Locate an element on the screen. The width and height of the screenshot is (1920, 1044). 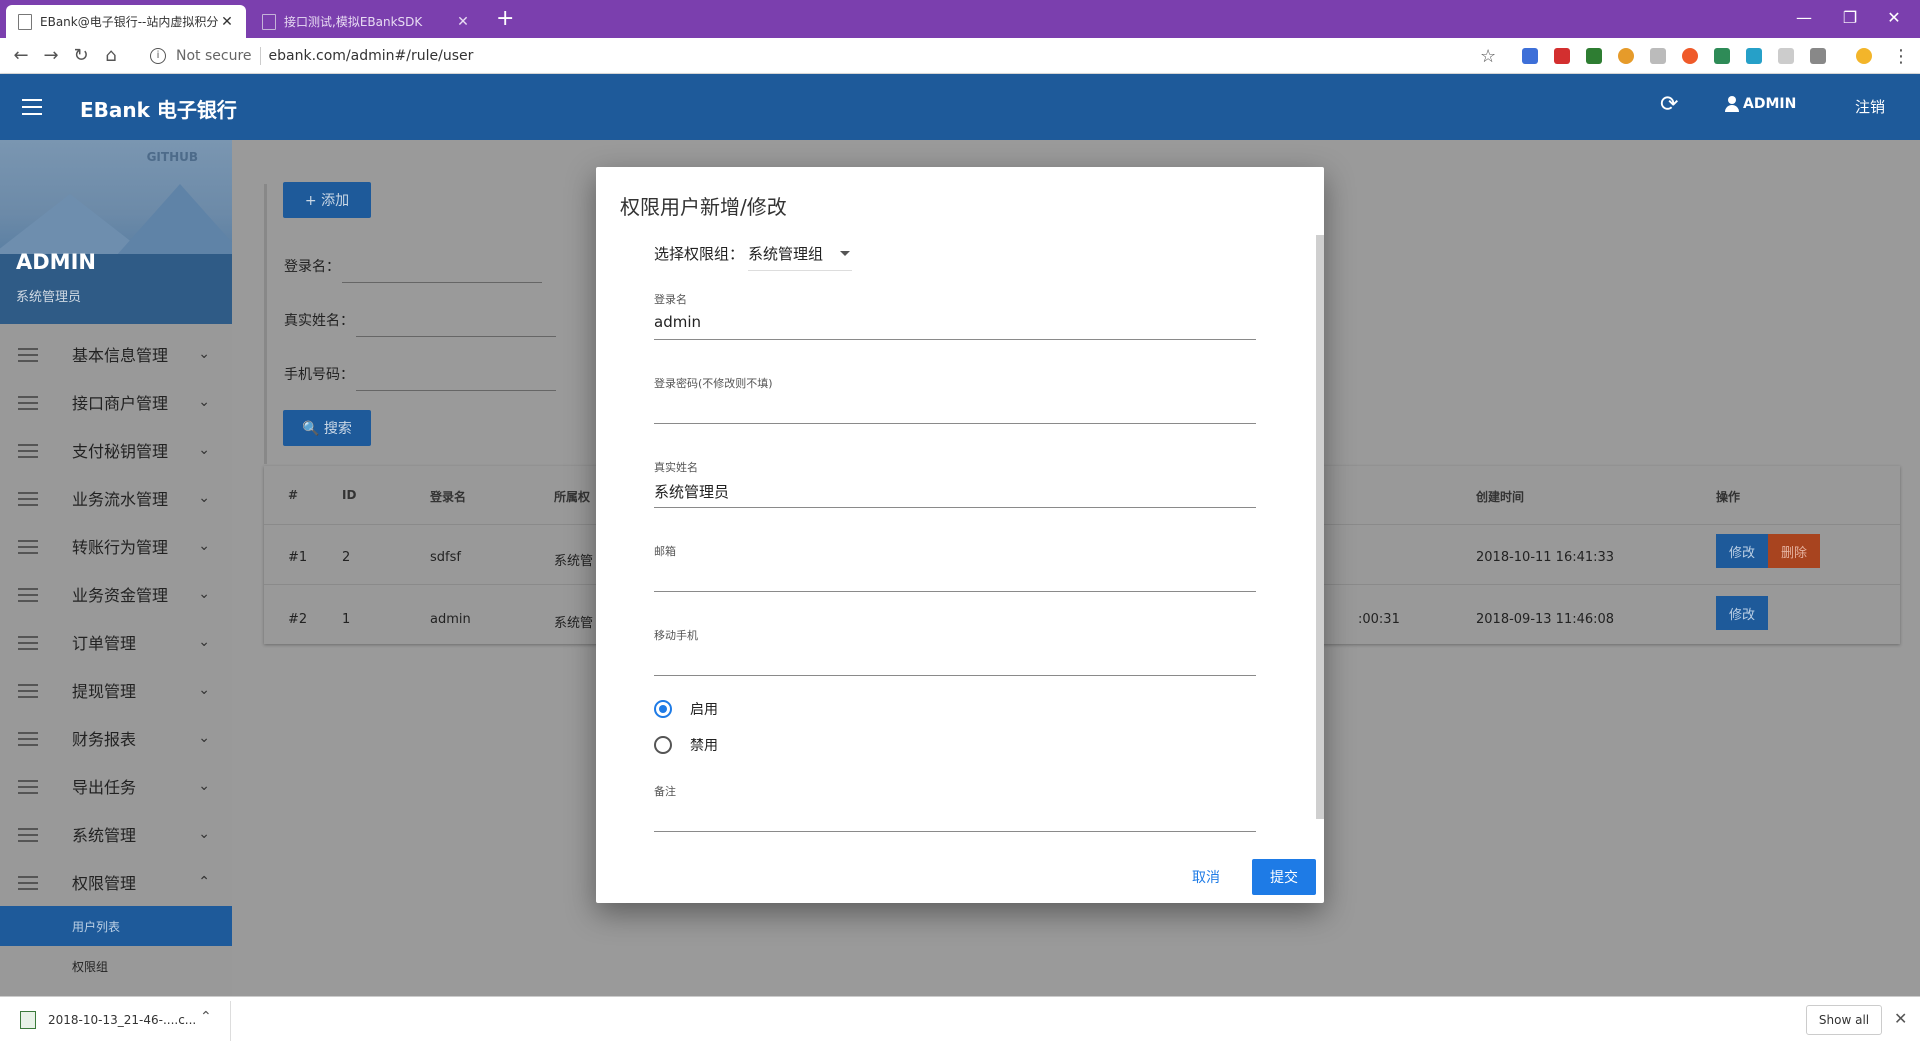
browser-menu-icon: ⋮ is located at coordinates (1901, 56).